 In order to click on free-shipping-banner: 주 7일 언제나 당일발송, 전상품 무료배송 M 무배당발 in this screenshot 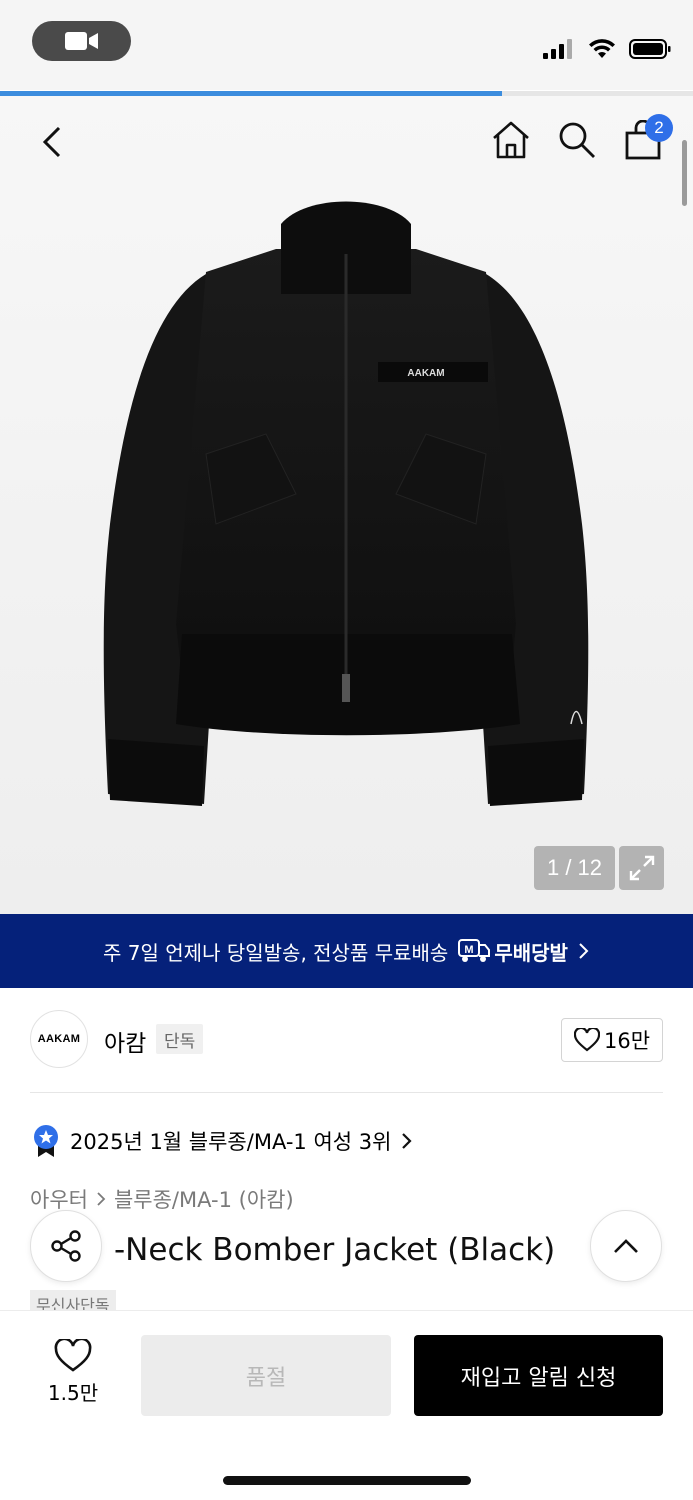, I will do `click(346, 951)`.